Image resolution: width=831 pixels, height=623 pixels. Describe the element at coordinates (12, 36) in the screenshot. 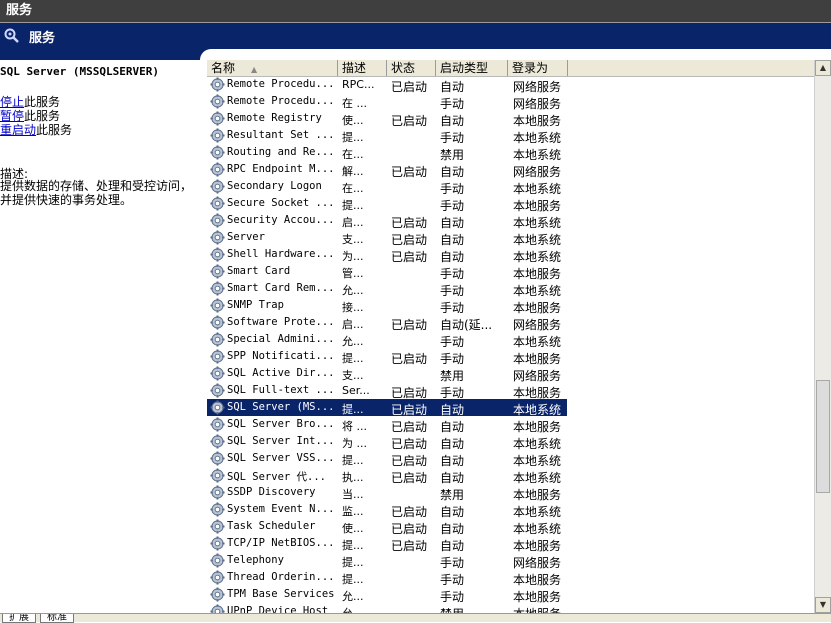

I see `gear-search-icon` at that location.